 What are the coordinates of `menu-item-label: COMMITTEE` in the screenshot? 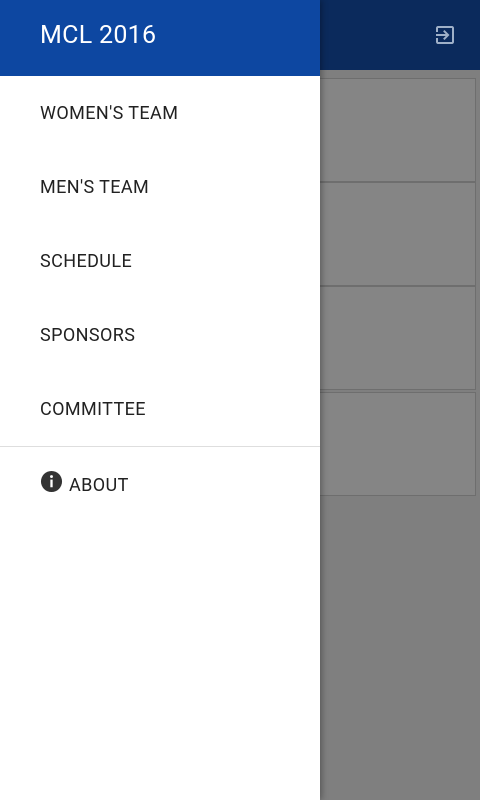 It's located at (93, 409).